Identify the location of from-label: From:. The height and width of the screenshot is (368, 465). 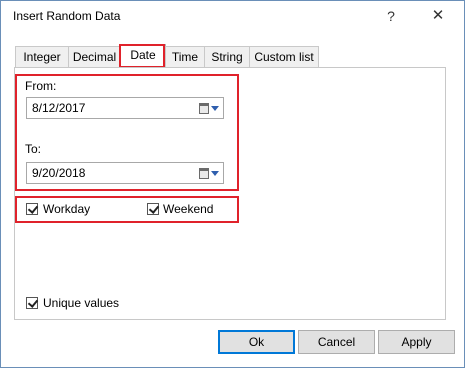
(41, 86).